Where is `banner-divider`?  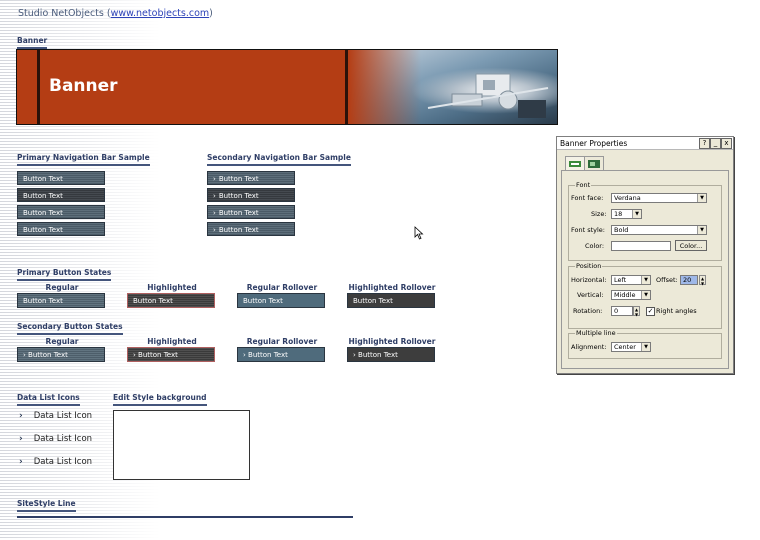
banner-divider is located at coordinates (38, 87).